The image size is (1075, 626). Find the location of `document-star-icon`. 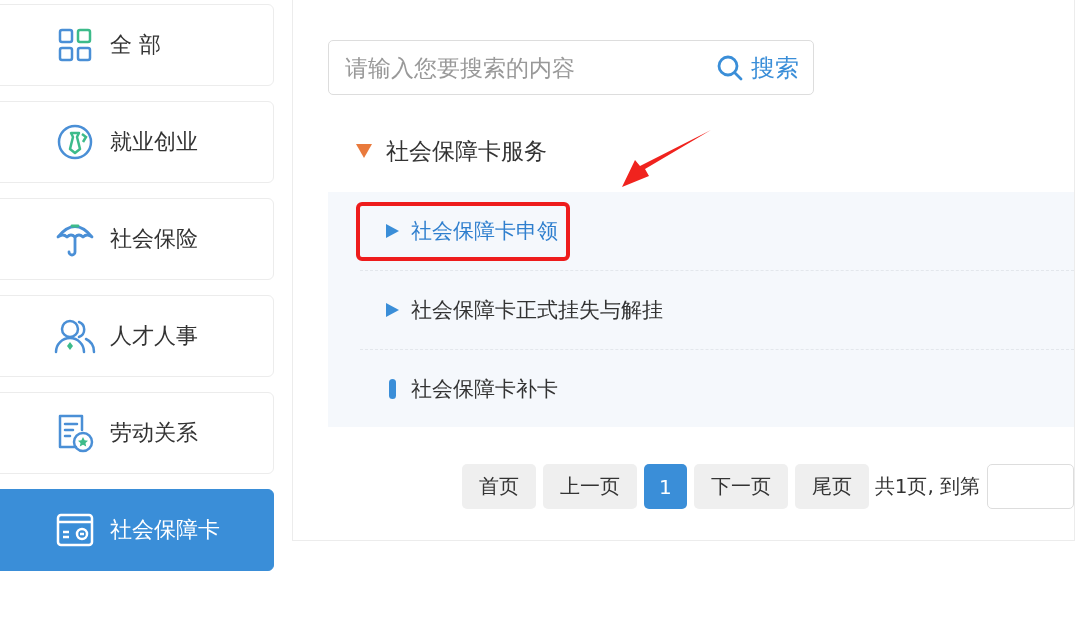

document-star-icon is located at coordinates (75, 433).